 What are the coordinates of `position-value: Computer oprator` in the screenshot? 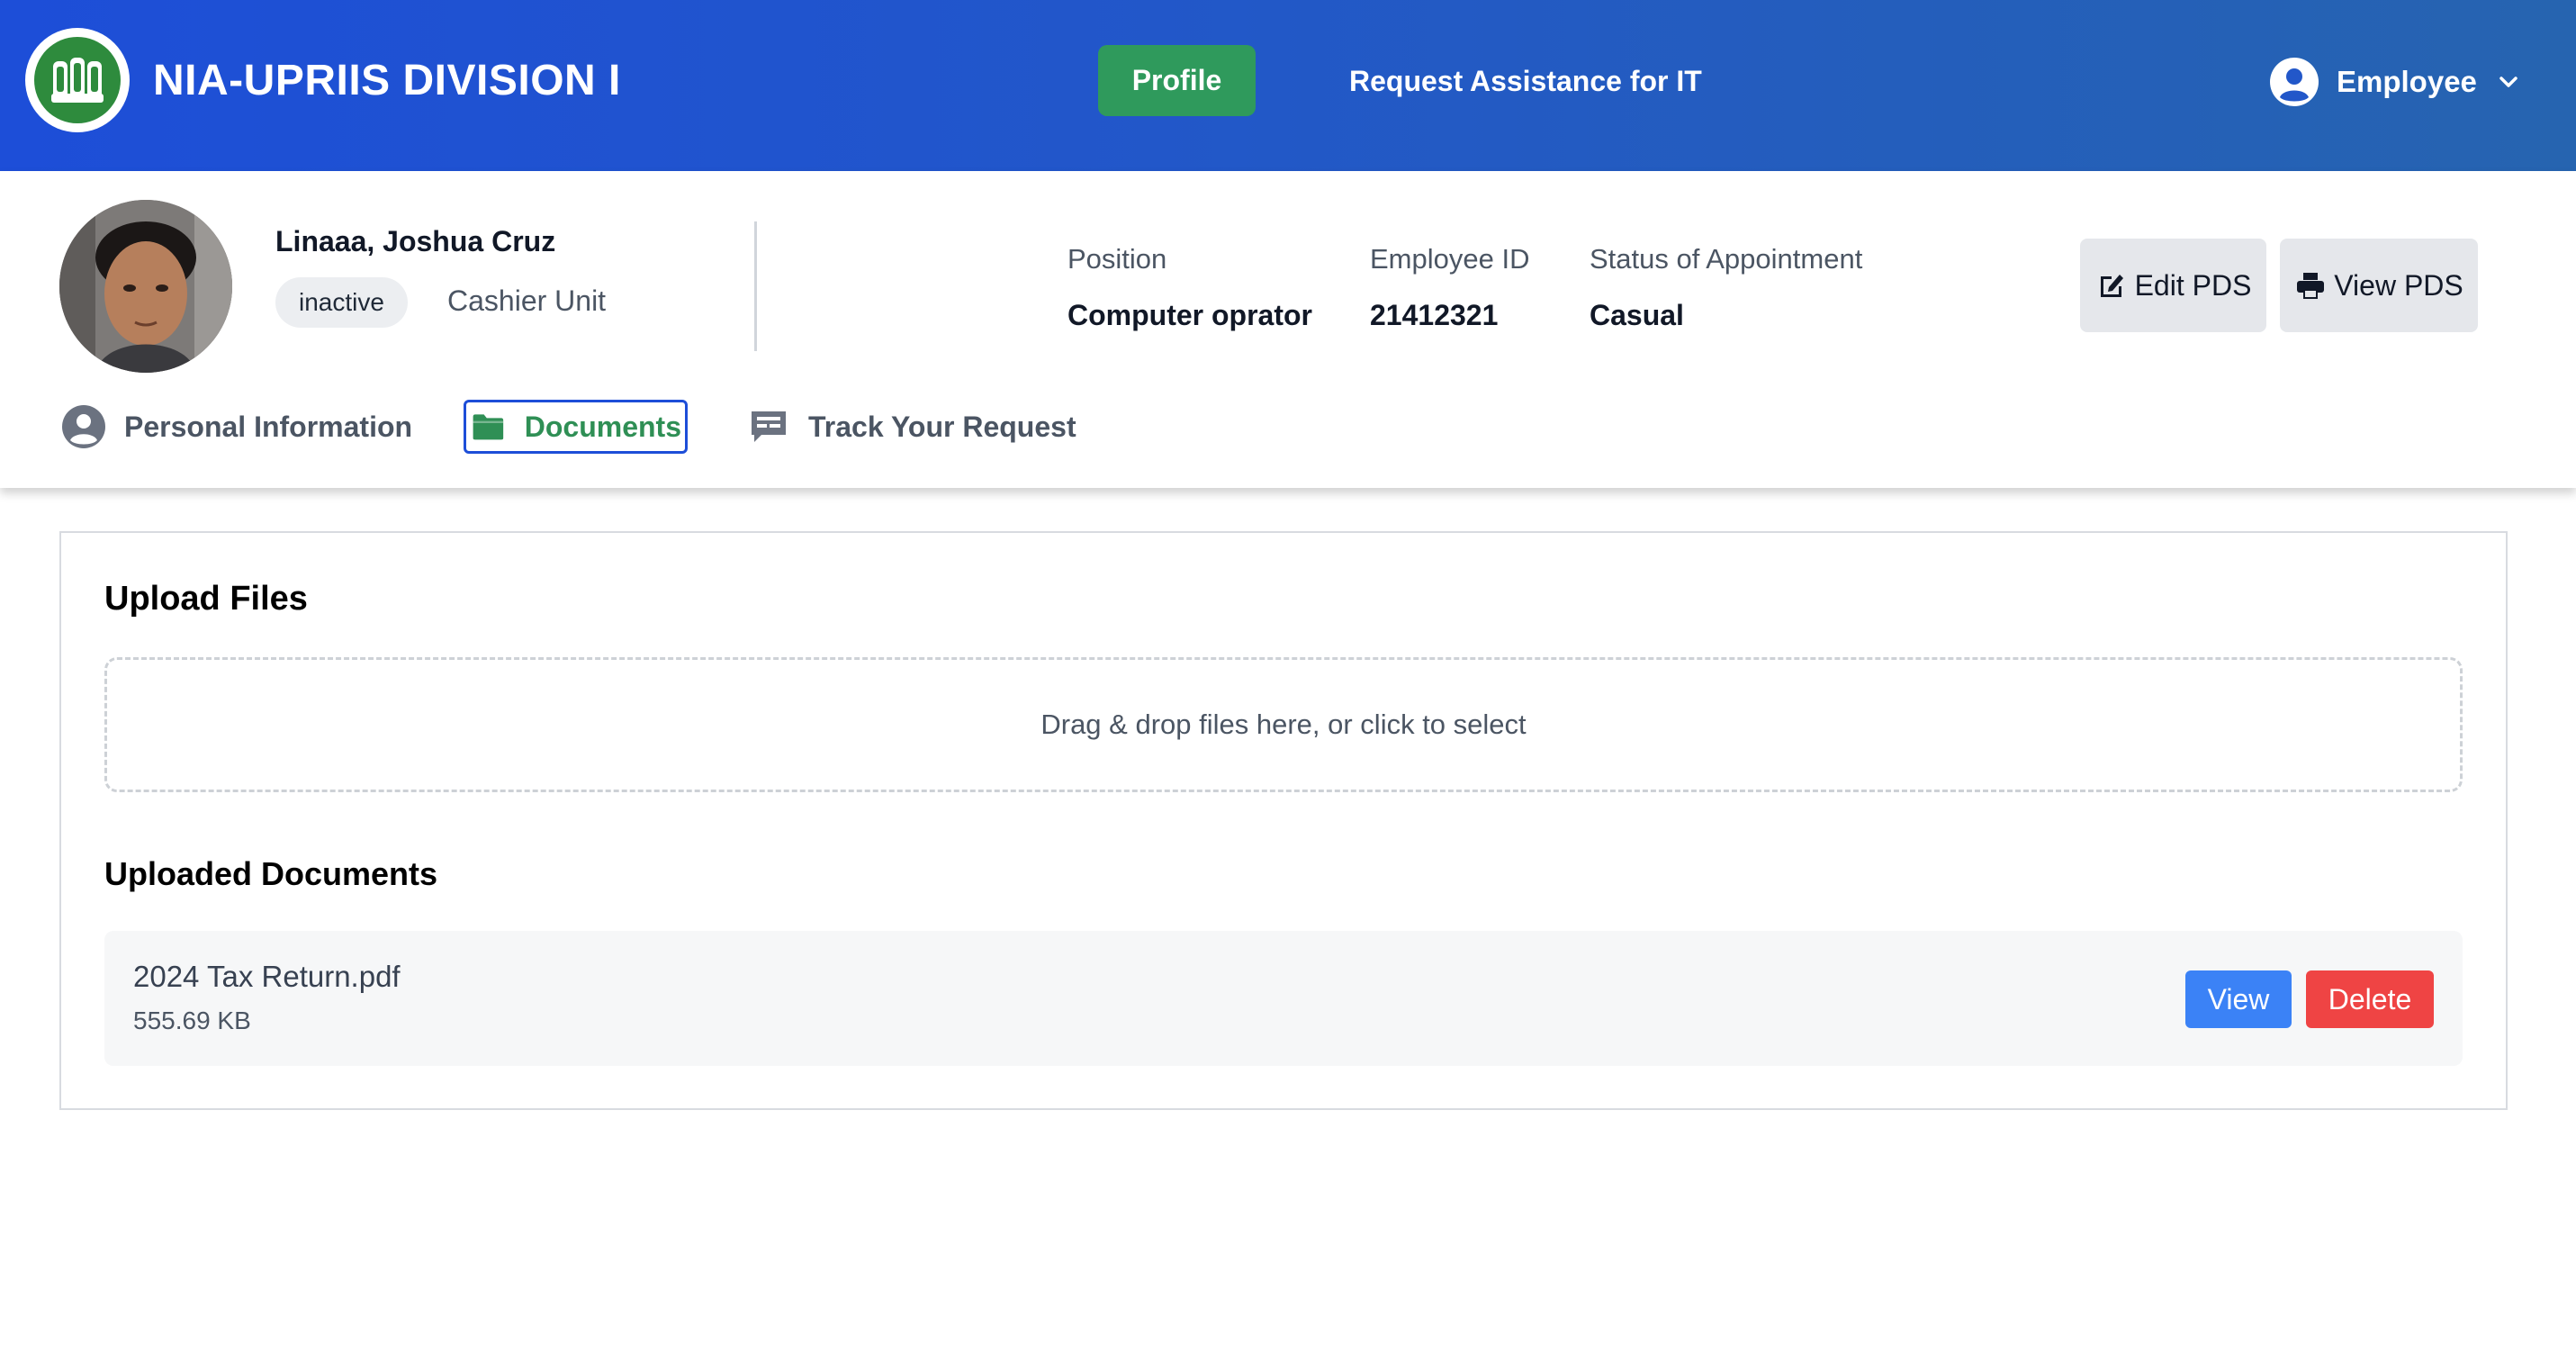 It's located at (1189, 315).